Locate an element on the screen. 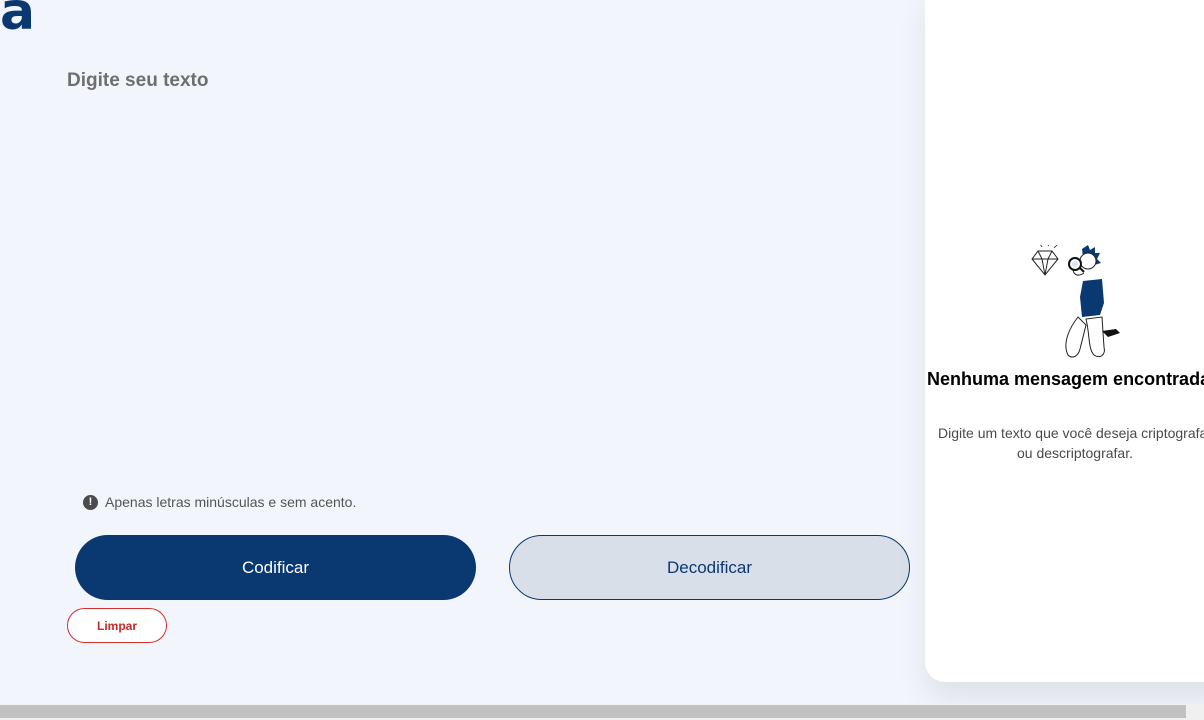  brand-logo: a is located at coordinates (18, 21).